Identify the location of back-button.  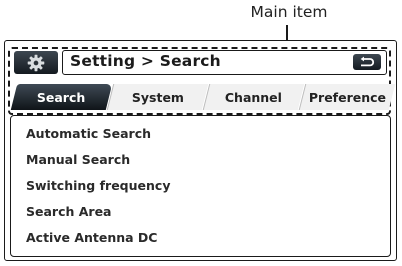
(367, 62).